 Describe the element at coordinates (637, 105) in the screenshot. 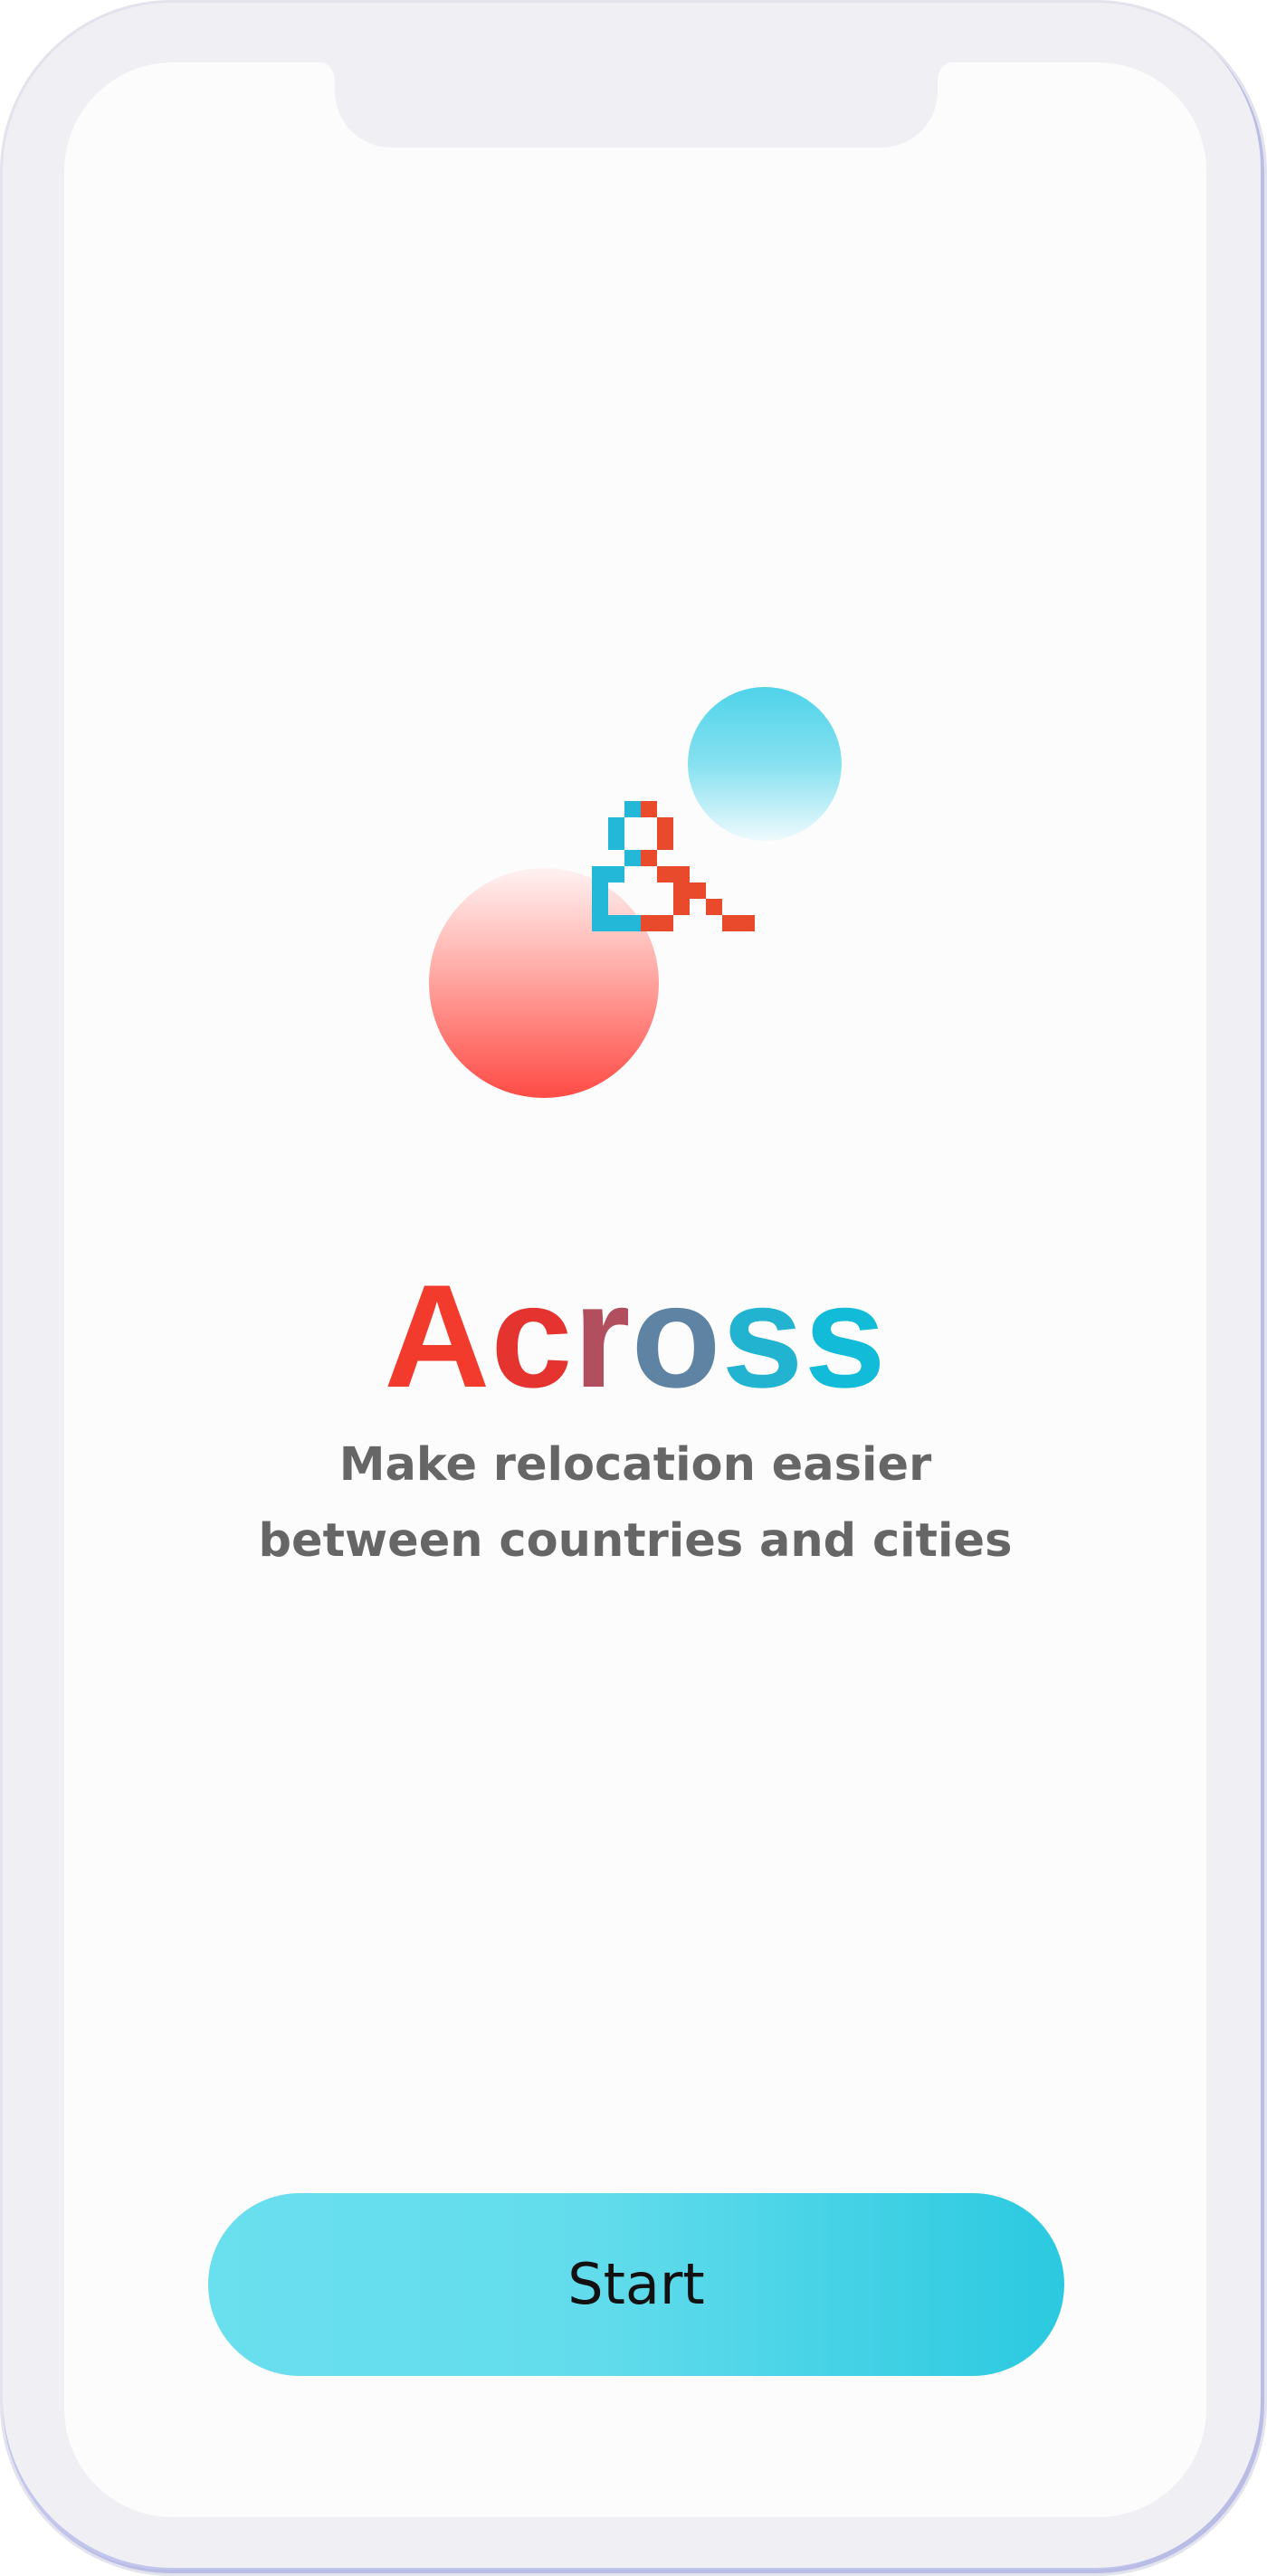

I see `phone-notch` at that location.